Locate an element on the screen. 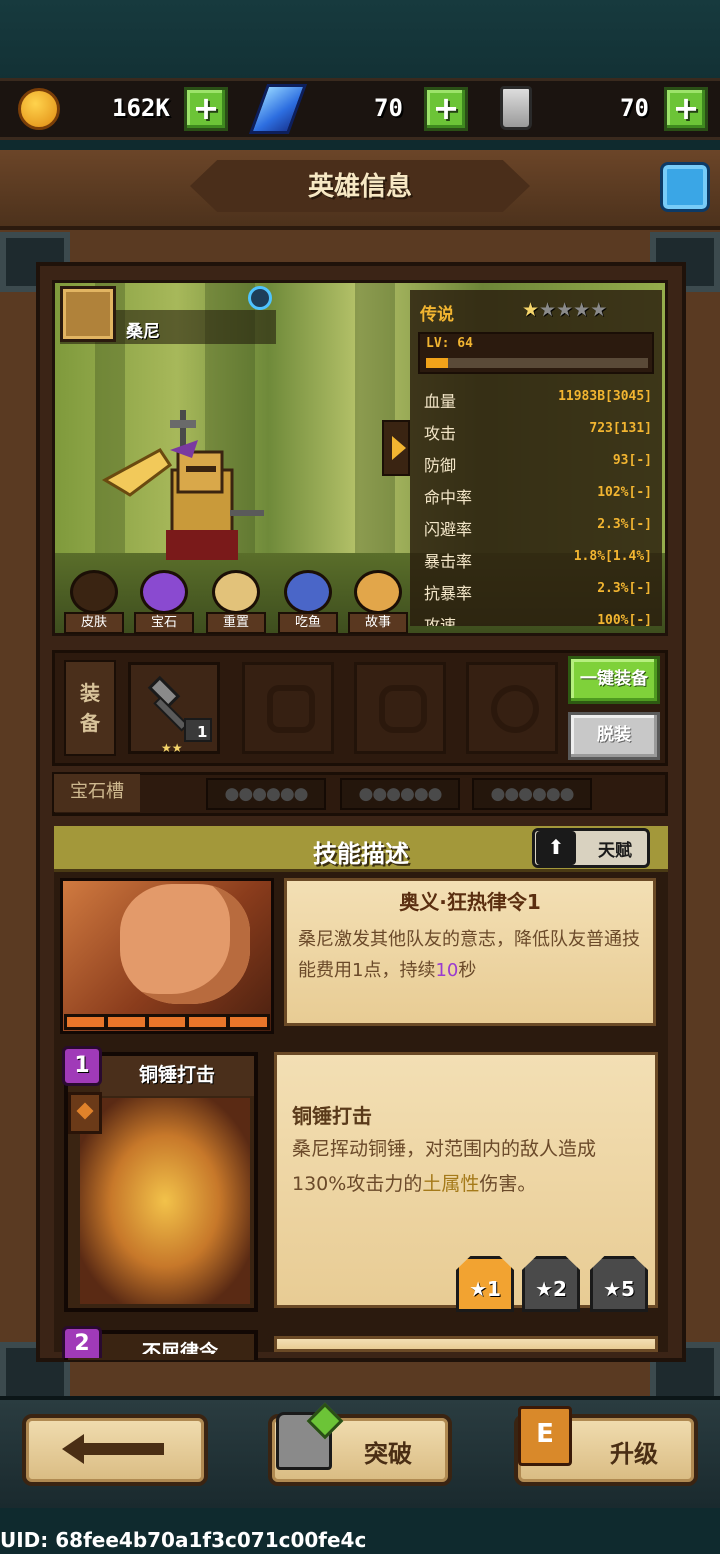  stat-value: 723[131] is located at coordinates (620, 428).